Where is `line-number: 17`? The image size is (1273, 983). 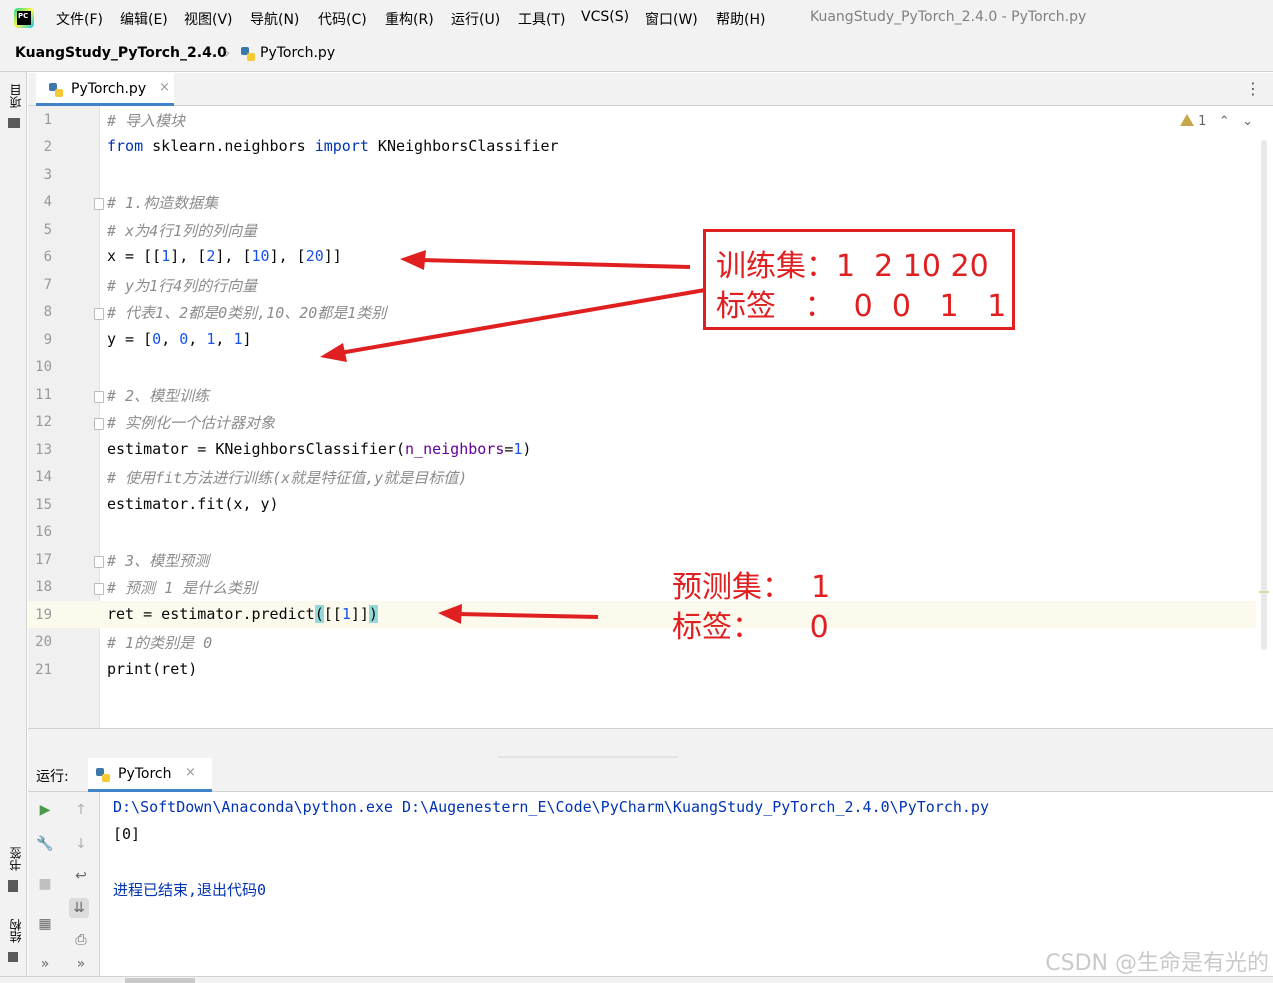 line-number: 17 is located at coordinates (43, 560).